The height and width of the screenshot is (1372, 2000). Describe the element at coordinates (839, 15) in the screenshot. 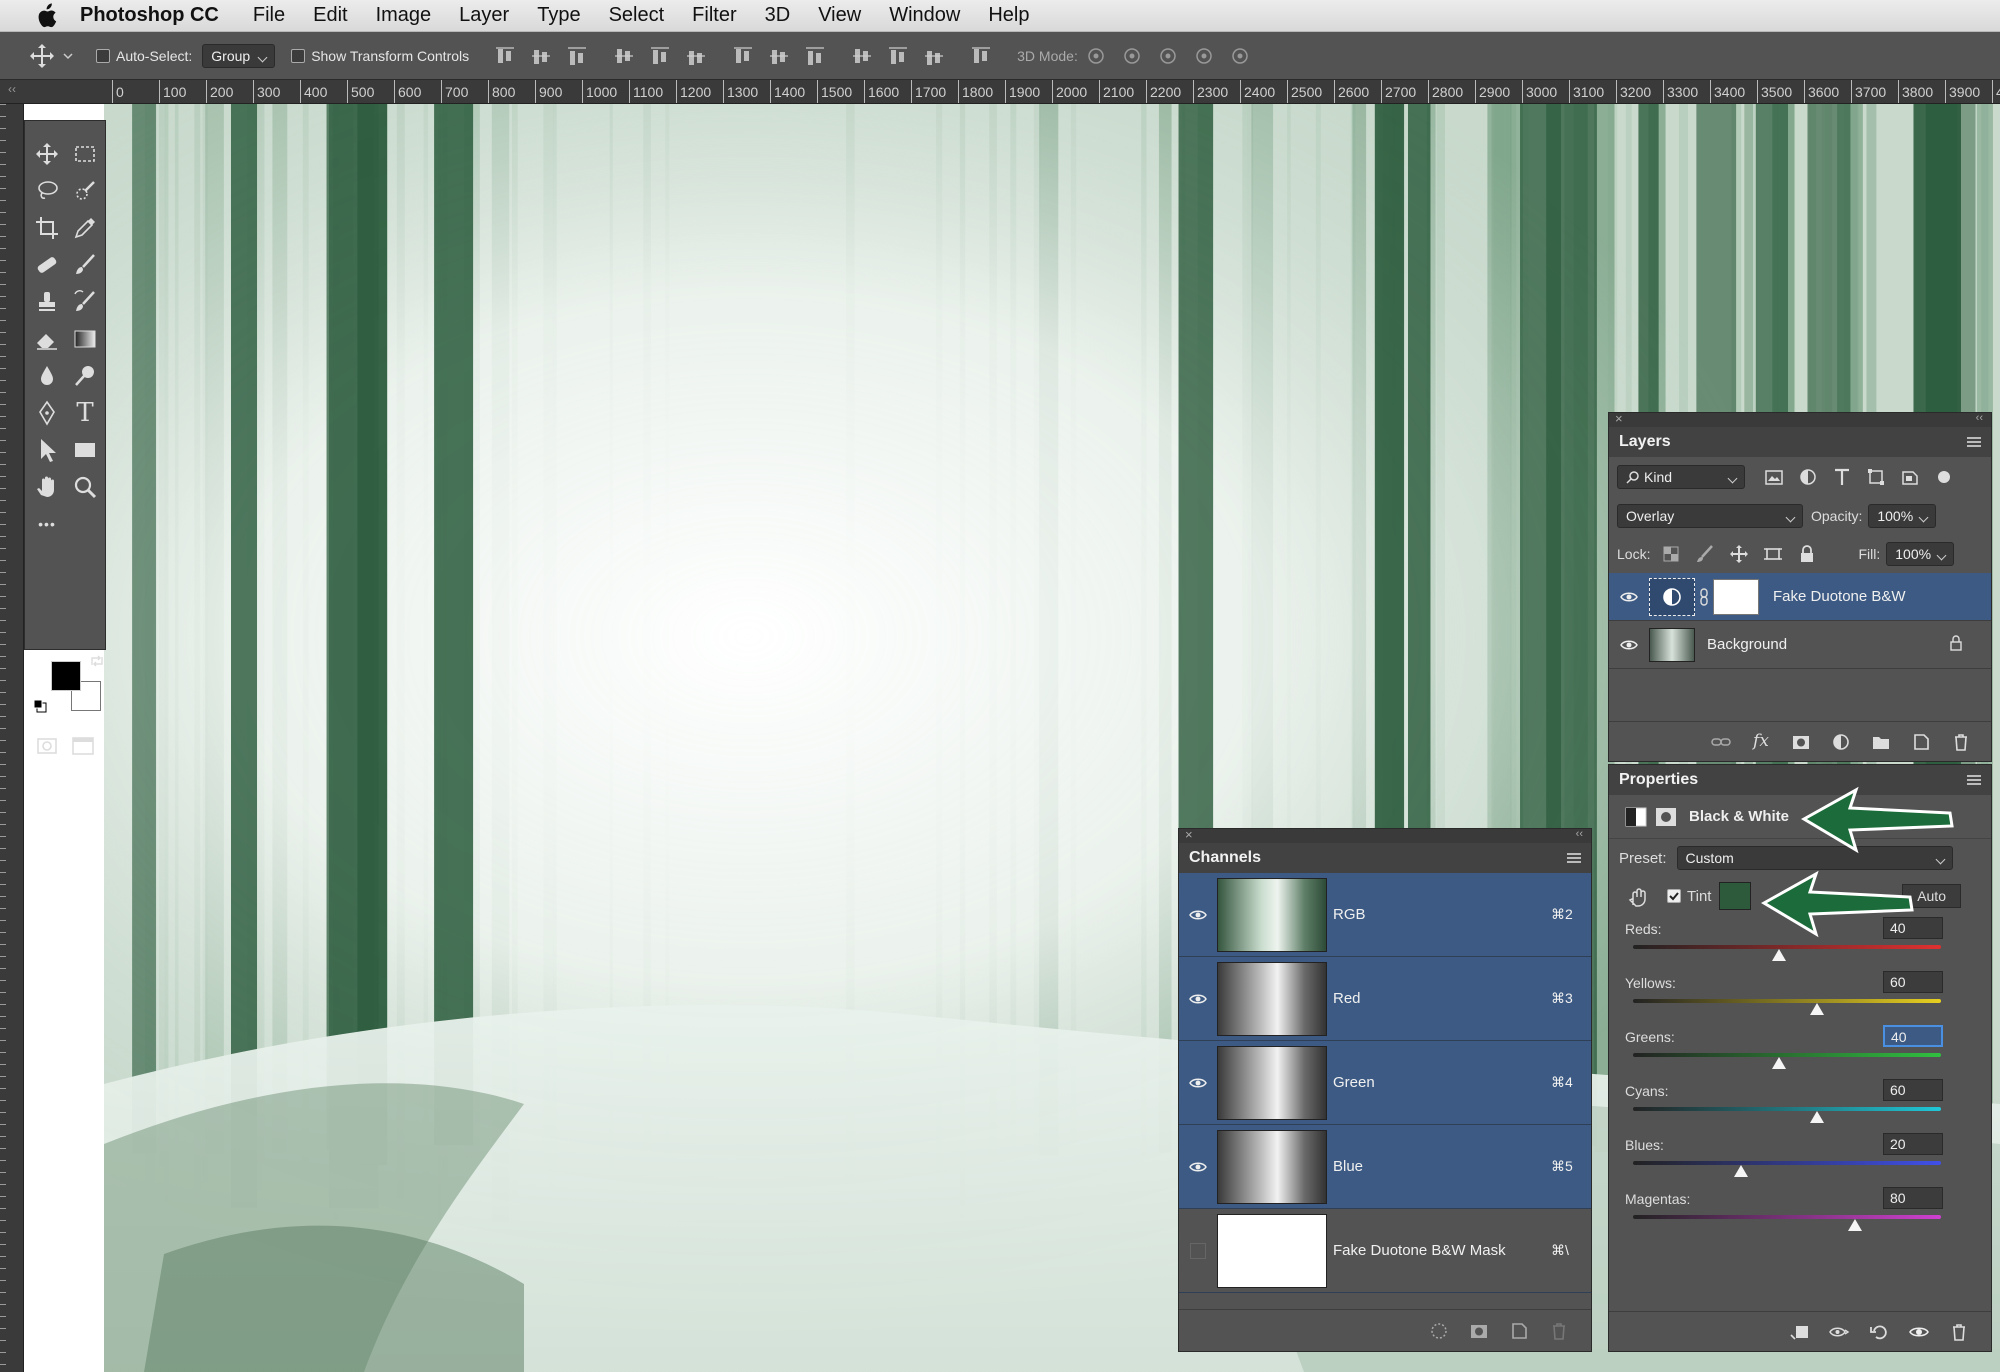

I see `menu-view: View` at that location.